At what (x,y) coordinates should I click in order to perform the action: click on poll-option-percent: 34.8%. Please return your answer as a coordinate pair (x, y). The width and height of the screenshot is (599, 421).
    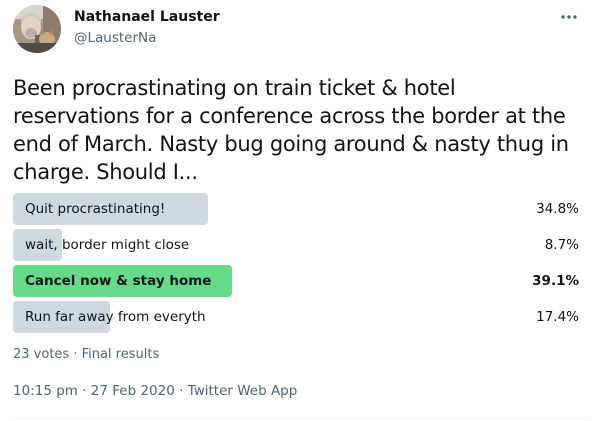
    Looking at the image, I should click on (557, 209).